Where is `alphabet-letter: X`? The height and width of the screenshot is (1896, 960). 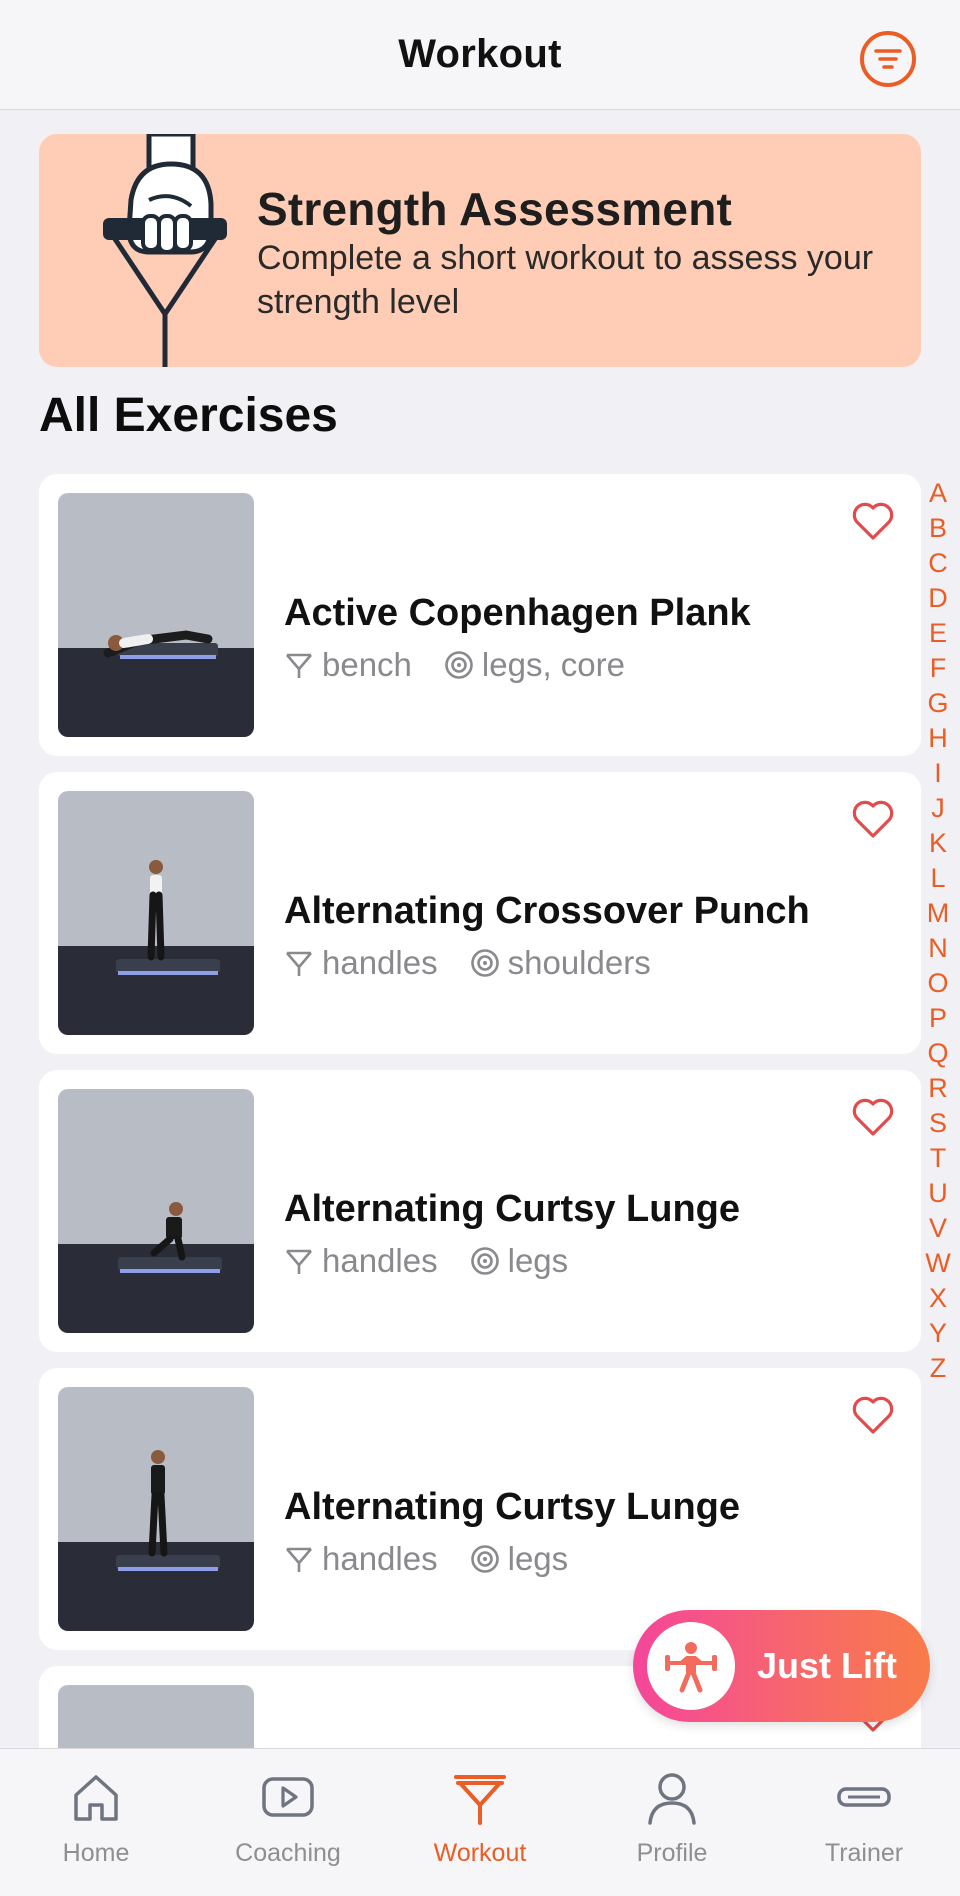
alphabet-letter: X is located at coordinates (938, 1298).